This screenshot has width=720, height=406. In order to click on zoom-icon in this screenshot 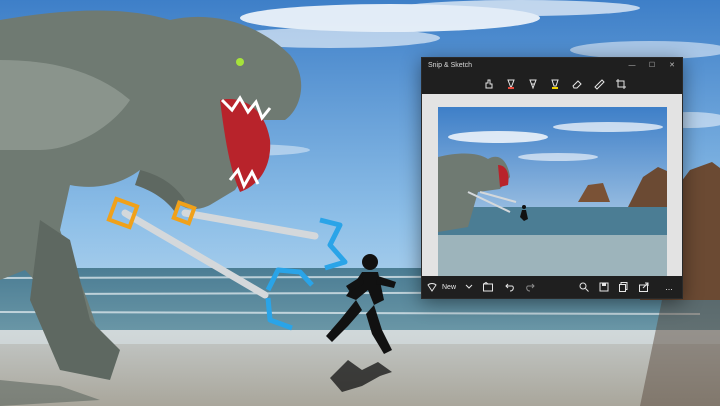, I will do `click(584, 287)`.